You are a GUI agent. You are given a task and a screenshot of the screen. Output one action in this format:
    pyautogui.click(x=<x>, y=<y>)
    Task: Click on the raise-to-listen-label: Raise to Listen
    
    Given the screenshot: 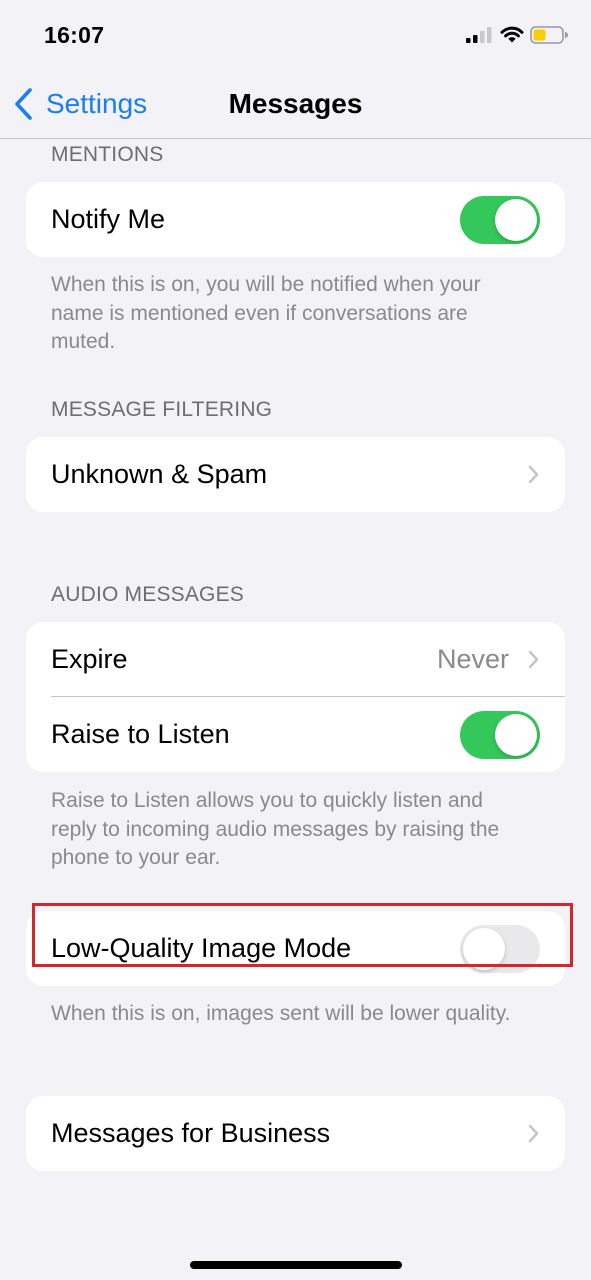 What is the action you would take?
    pyautogui.click(x=140, y=734)
    